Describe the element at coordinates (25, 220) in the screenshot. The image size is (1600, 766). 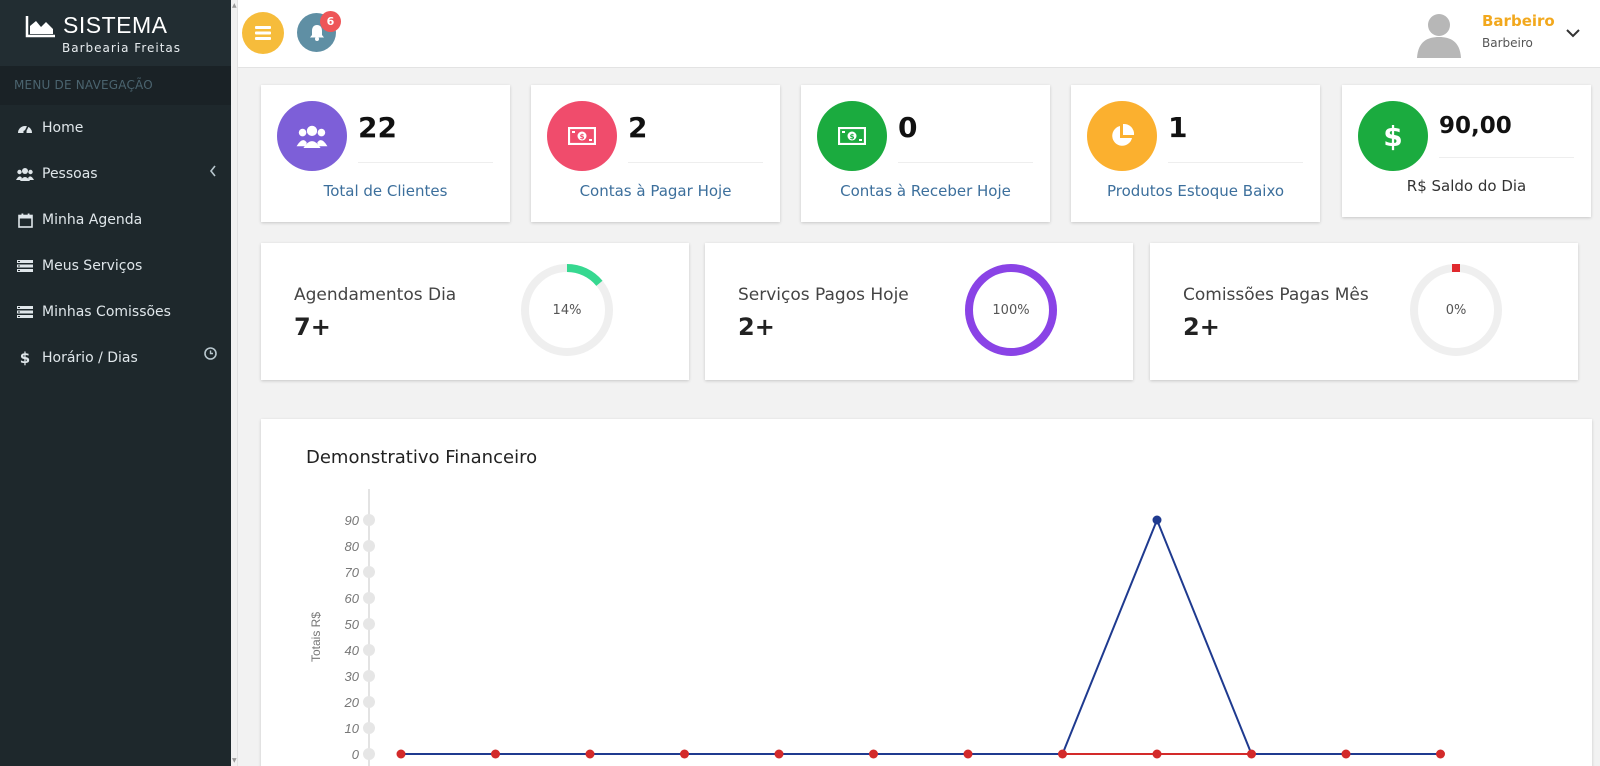
I see `calendar-icon` at that location.